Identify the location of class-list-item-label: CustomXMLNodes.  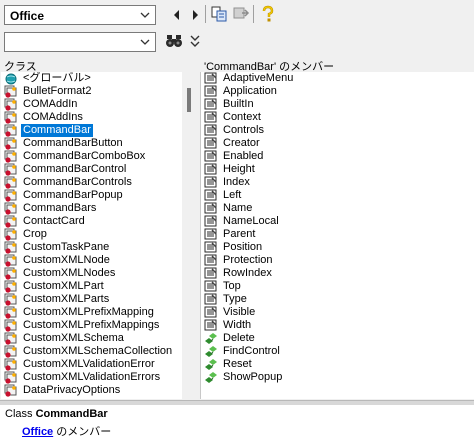
(69, 273).